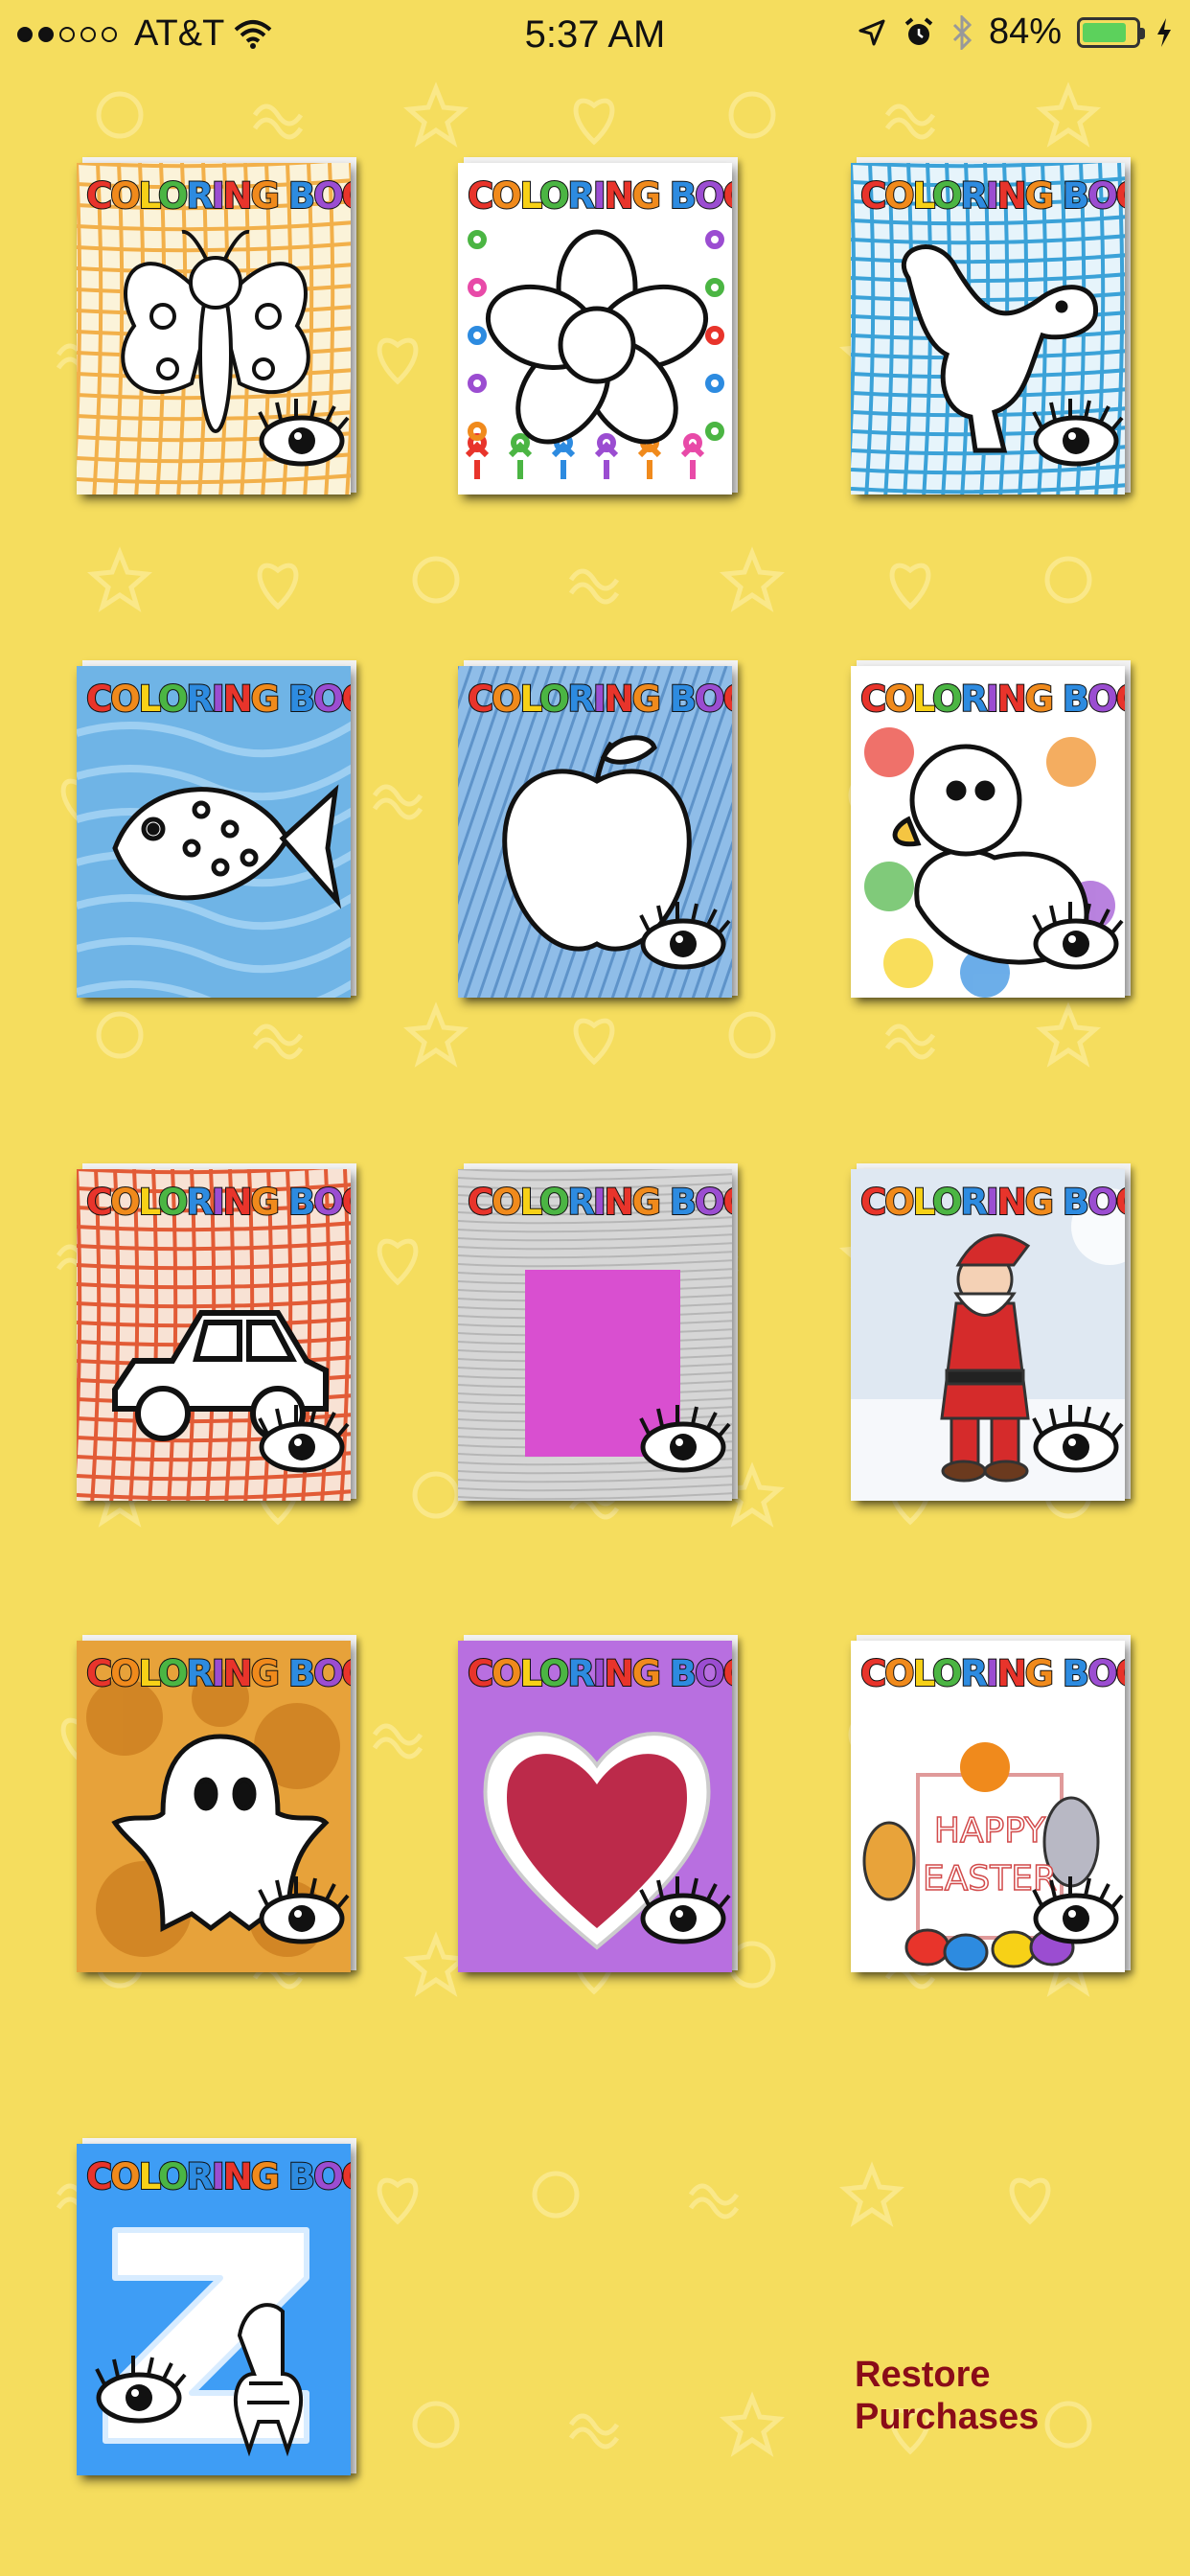  Describe the element at coordinates (1164, 32) in the screenshot. I see `charging-bolt-icon` at that location.